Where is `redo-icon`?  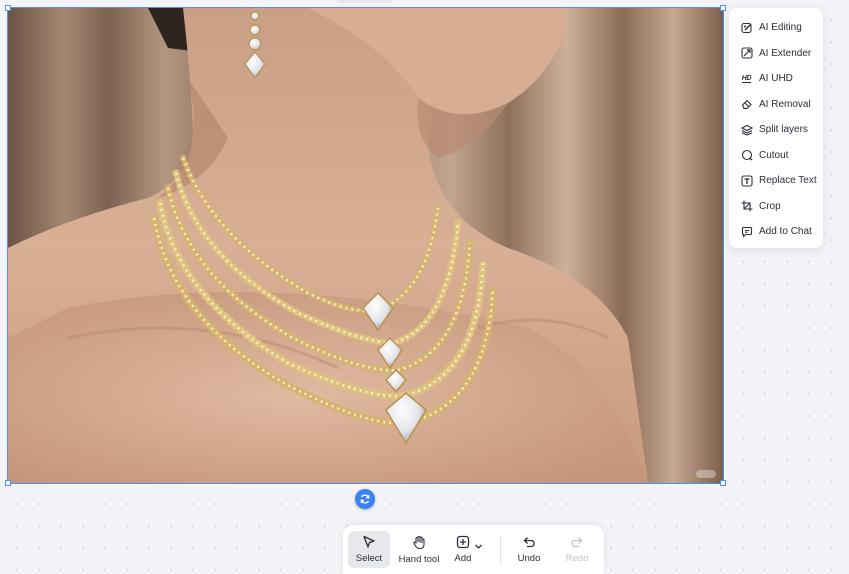 redo-icon is located at coordinates (577, 542).